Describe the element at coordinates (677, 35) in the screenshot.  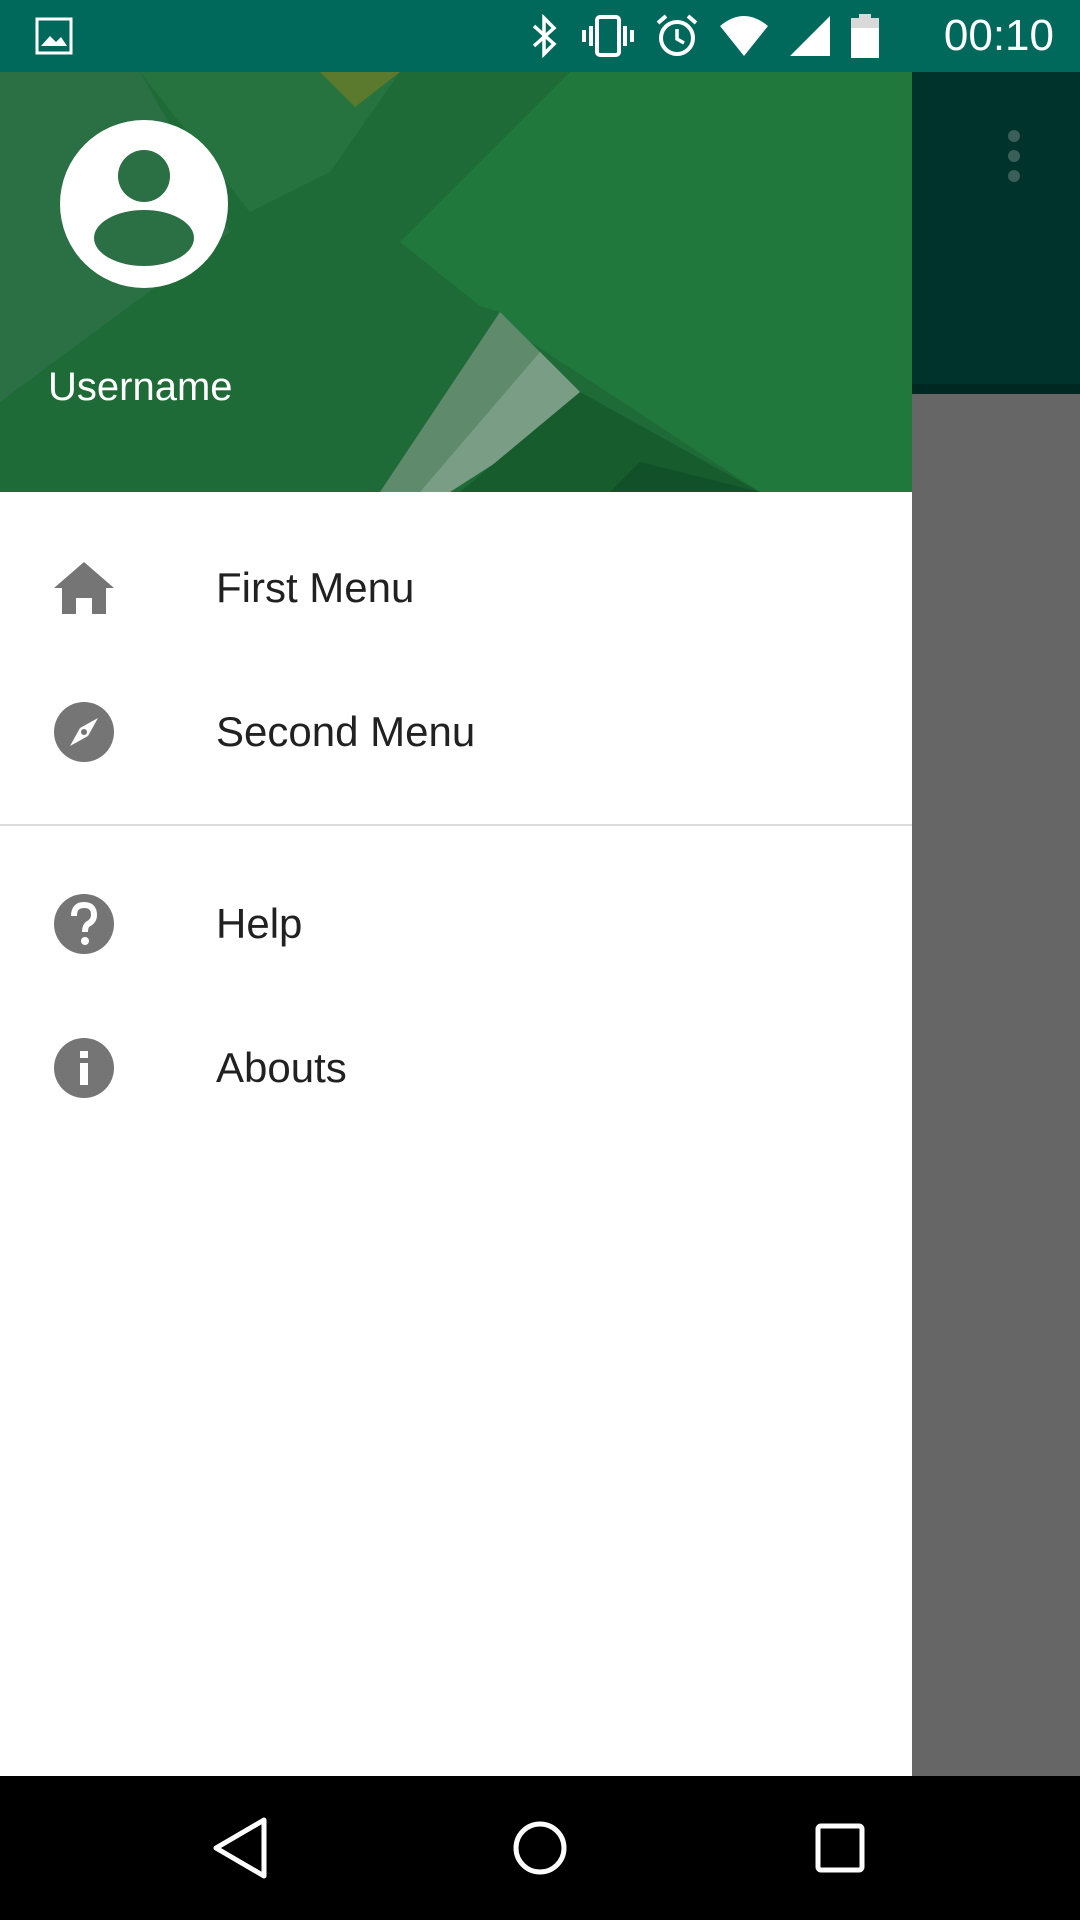
I see `alarm-icon` at that location.